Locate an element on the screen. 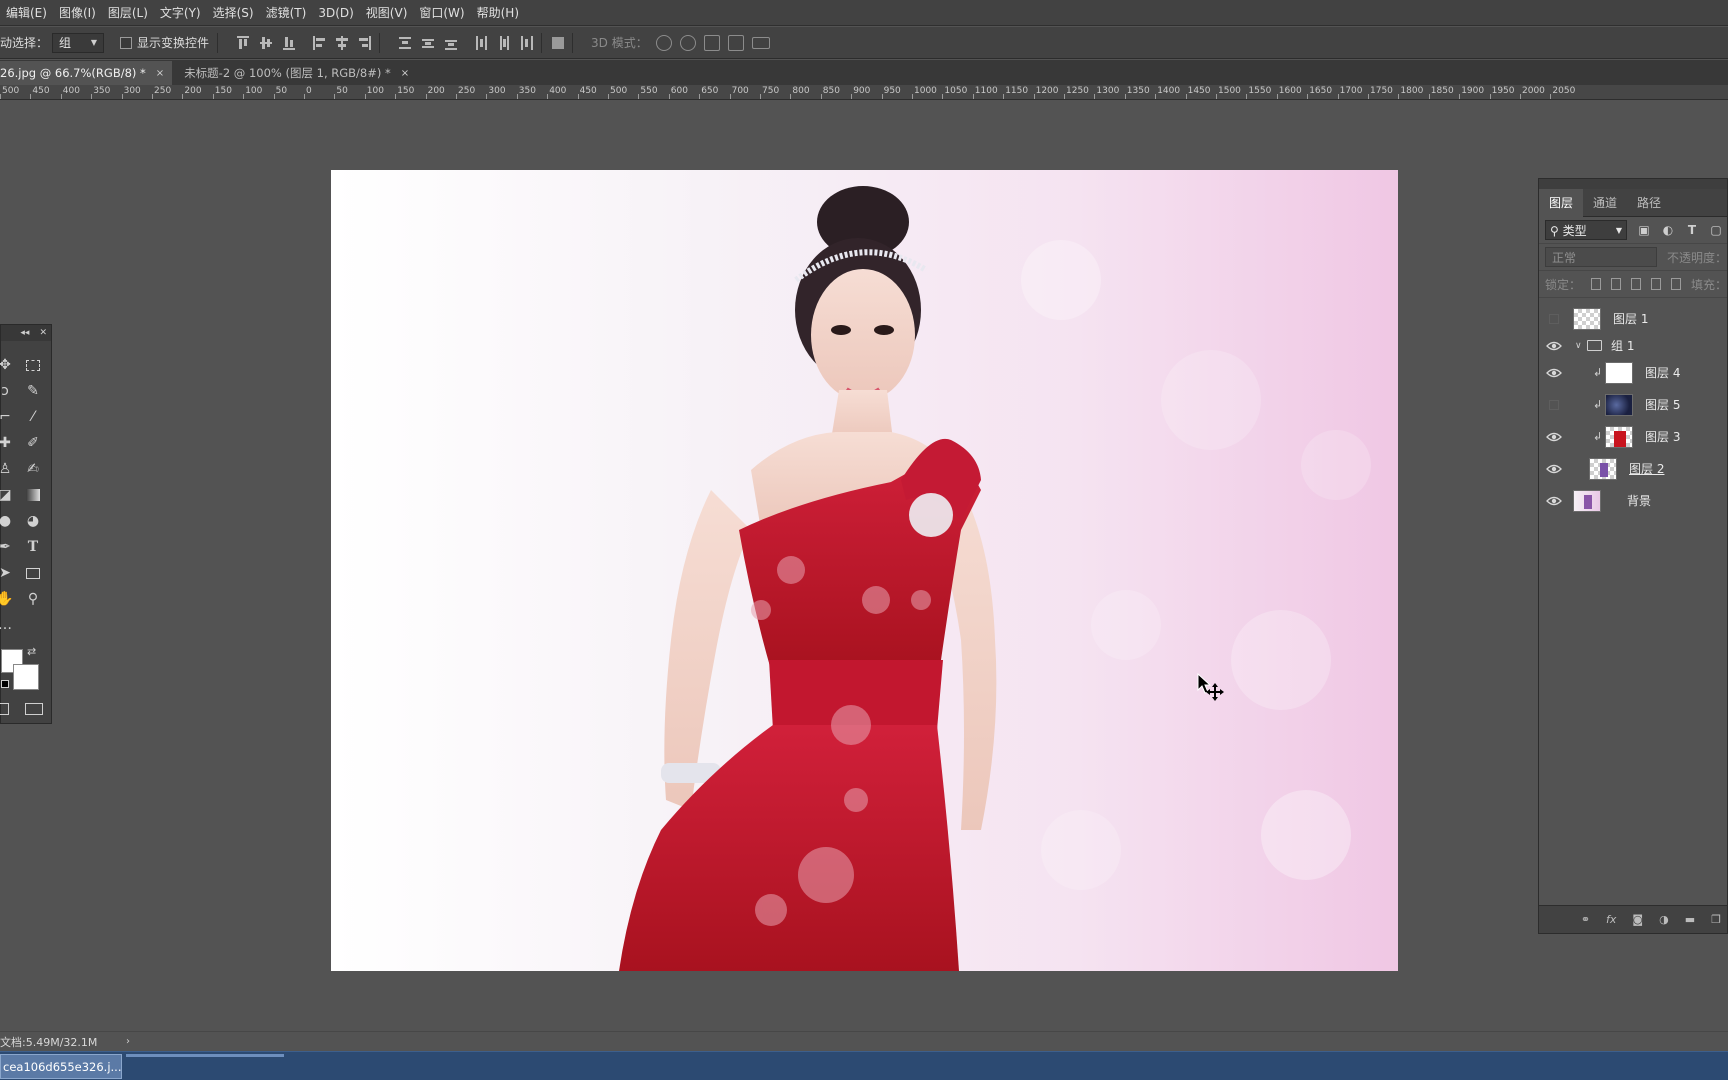 The width and height of the screenshot is (1728, 1080). menu-filter: 滤镜(T) is located at coordinates (286, 12).